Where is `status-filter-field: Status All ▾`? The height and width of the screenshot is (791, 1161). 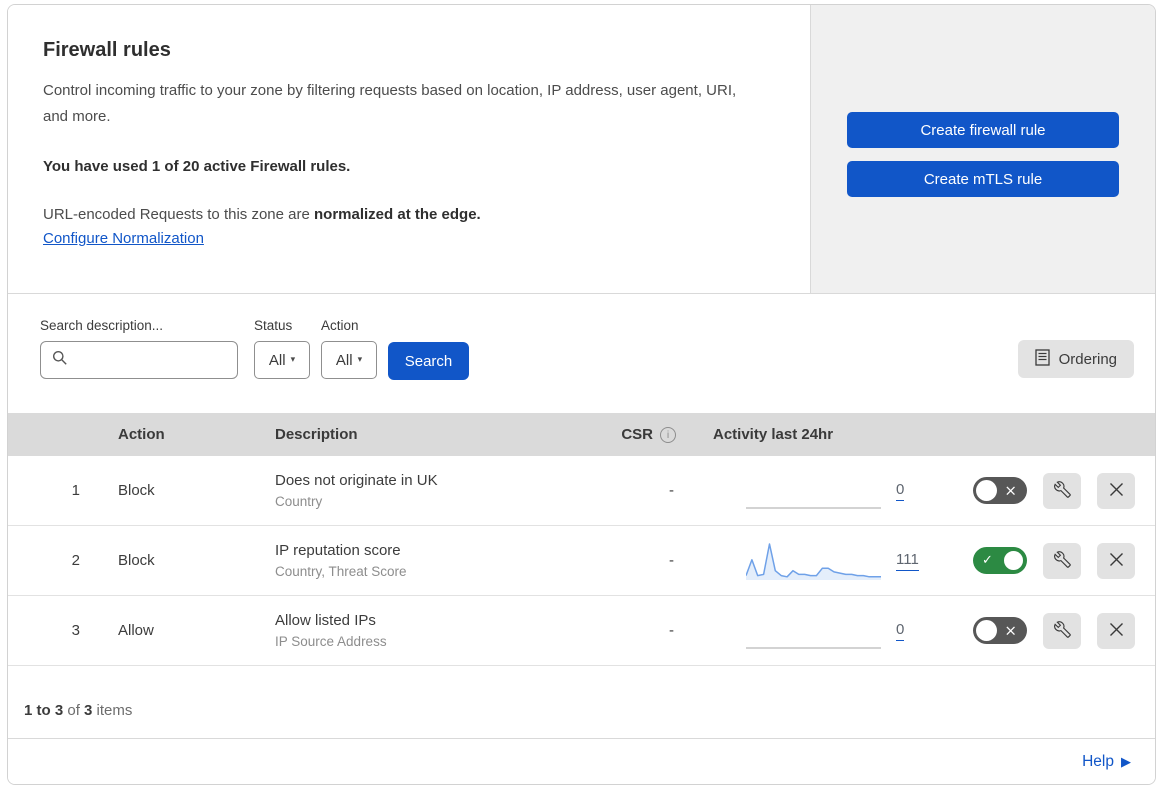 status-filter-field: Status All ▾ is located at coordinates (282, 348).